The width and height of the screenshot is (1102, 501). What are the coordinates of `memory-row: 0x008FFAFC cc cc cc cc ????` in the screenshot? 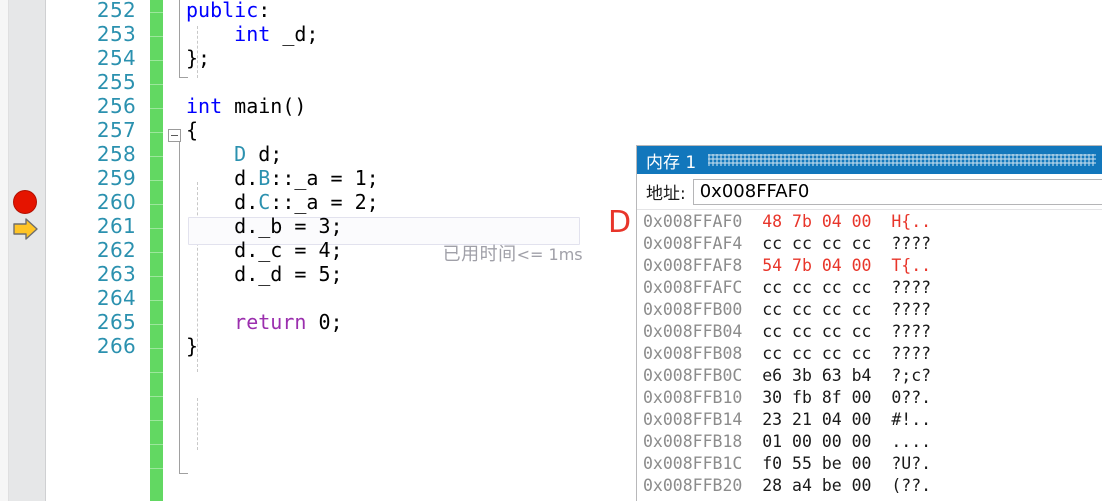 It's located at (869, 288).